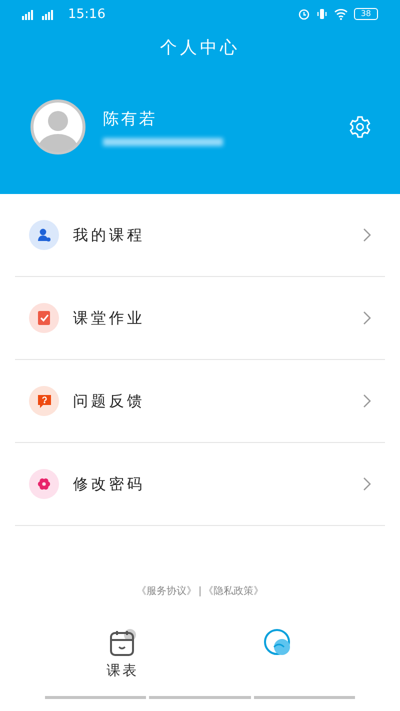 Image resolution: width=400 pixels, height=711 pixels. Describe the element at coordinates (200, 484) in the screenshot. I see `menu-row: 修改密码` at that location.